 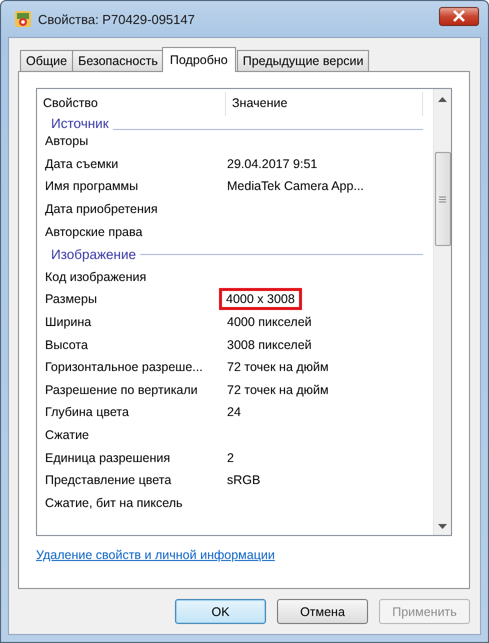 What do you see at coordinates (101, 209) in the screenshot?
I see `table-cell-text: Дата приобретения` at bounding box center [101, 209].